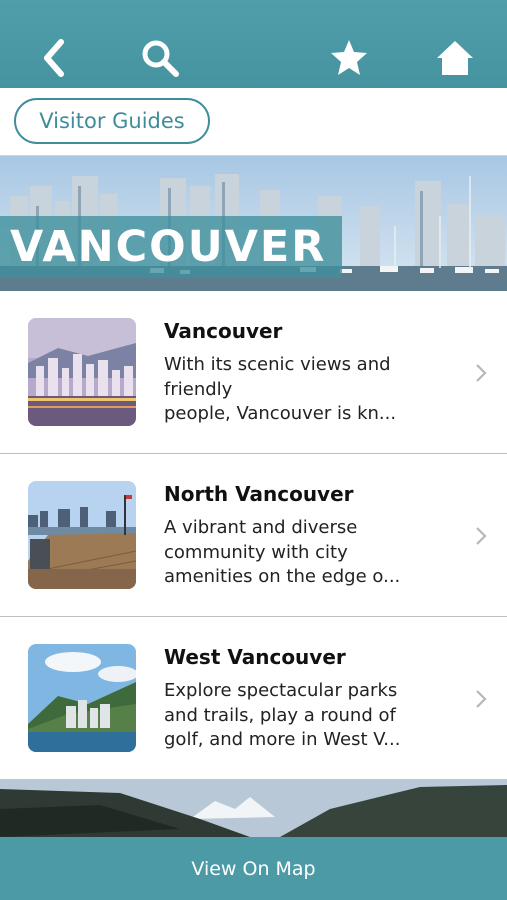 The image size is (507, 900). What do you see at coordinates (54, 58) in the screenshot?
I see `back-chevron-icon` at bounding box center [54, 58].